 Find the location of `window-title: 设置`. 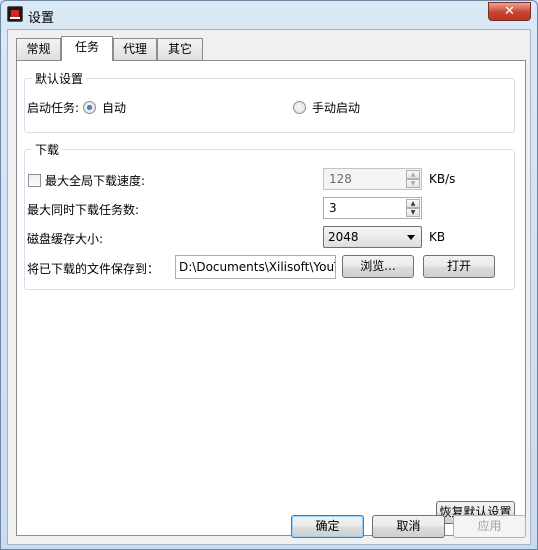

window-title: 设置 is located at coordinates (41, 18).